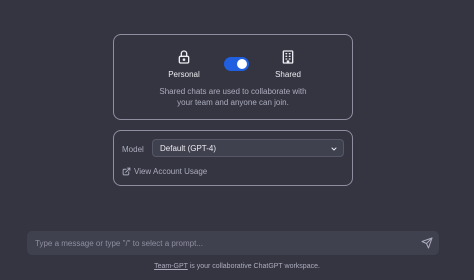  Describe the element at coordinates (126, 171) in the screenshot. I see `external-link-icon` at that location.